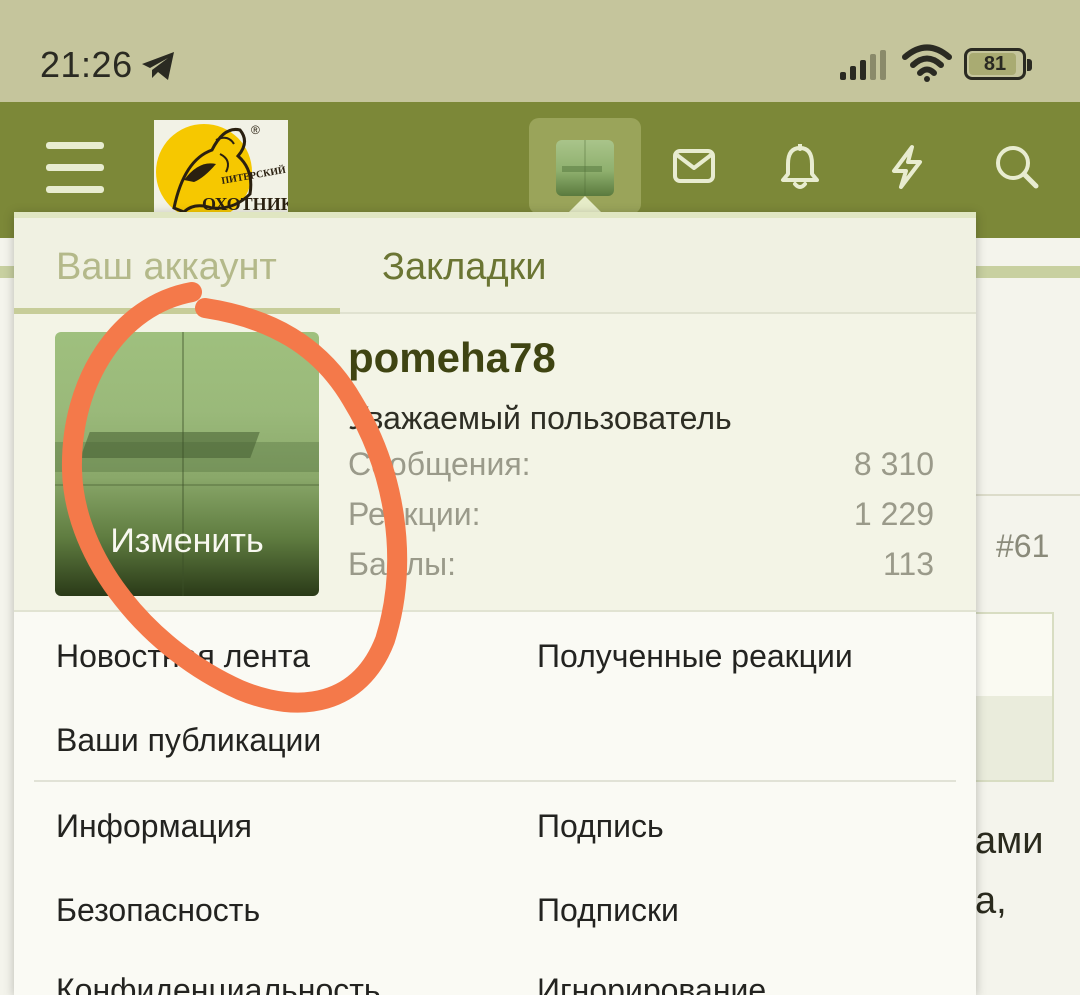 Image resolution: width=1080 pixels, height=995 pixels. I want to click on menu-ignoring: Игнорирование, so click(651, 983).